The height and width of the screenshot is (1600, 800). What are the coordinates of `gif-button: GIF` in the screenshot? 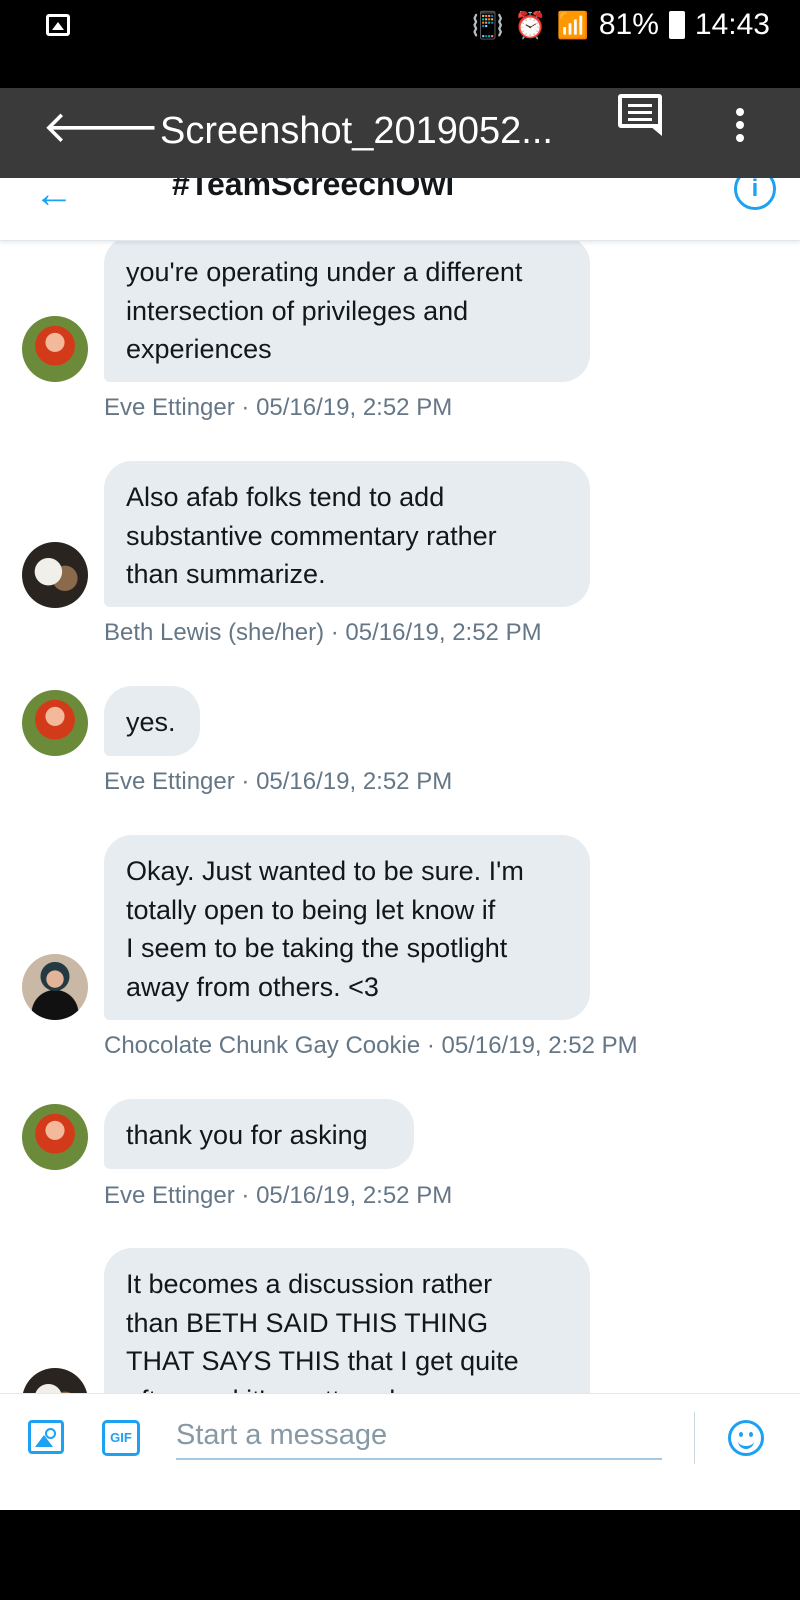 It's located at (121, 1438).